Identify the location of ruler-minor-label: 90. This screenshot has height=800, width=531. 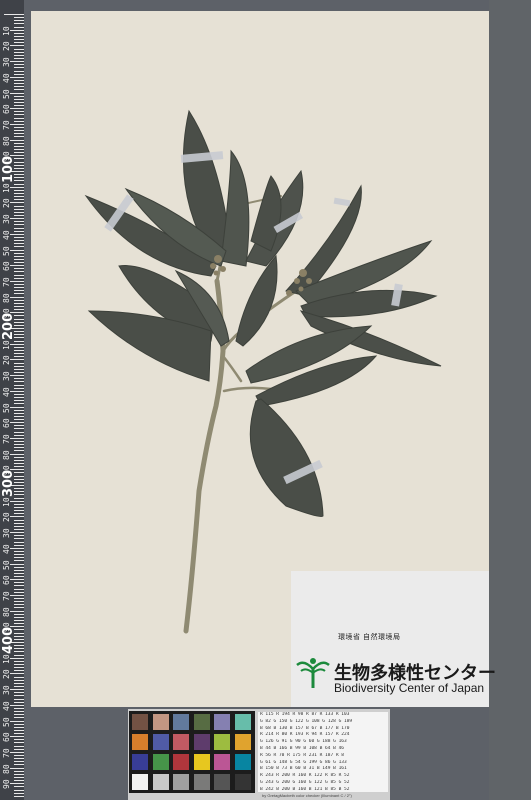
(6, 784).